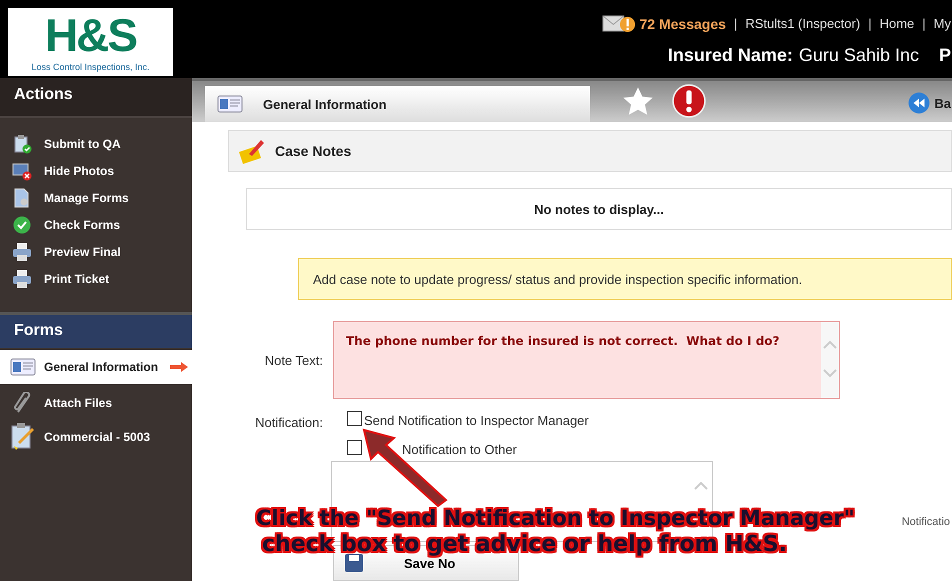 This screenshot has width=952, height=581. Describe the element at coordinates (22, 224) in the screenshot. I see `check-circle-icon` at that location.